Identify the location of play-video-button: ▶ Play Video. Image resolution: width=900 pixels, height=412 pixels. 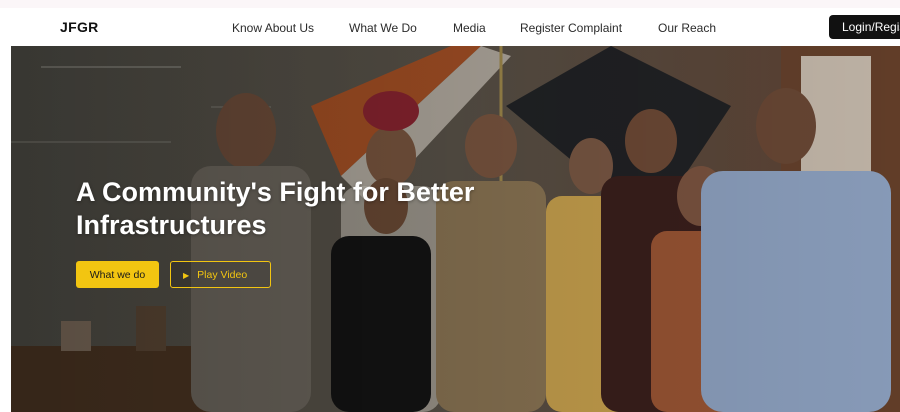
(220, 274).